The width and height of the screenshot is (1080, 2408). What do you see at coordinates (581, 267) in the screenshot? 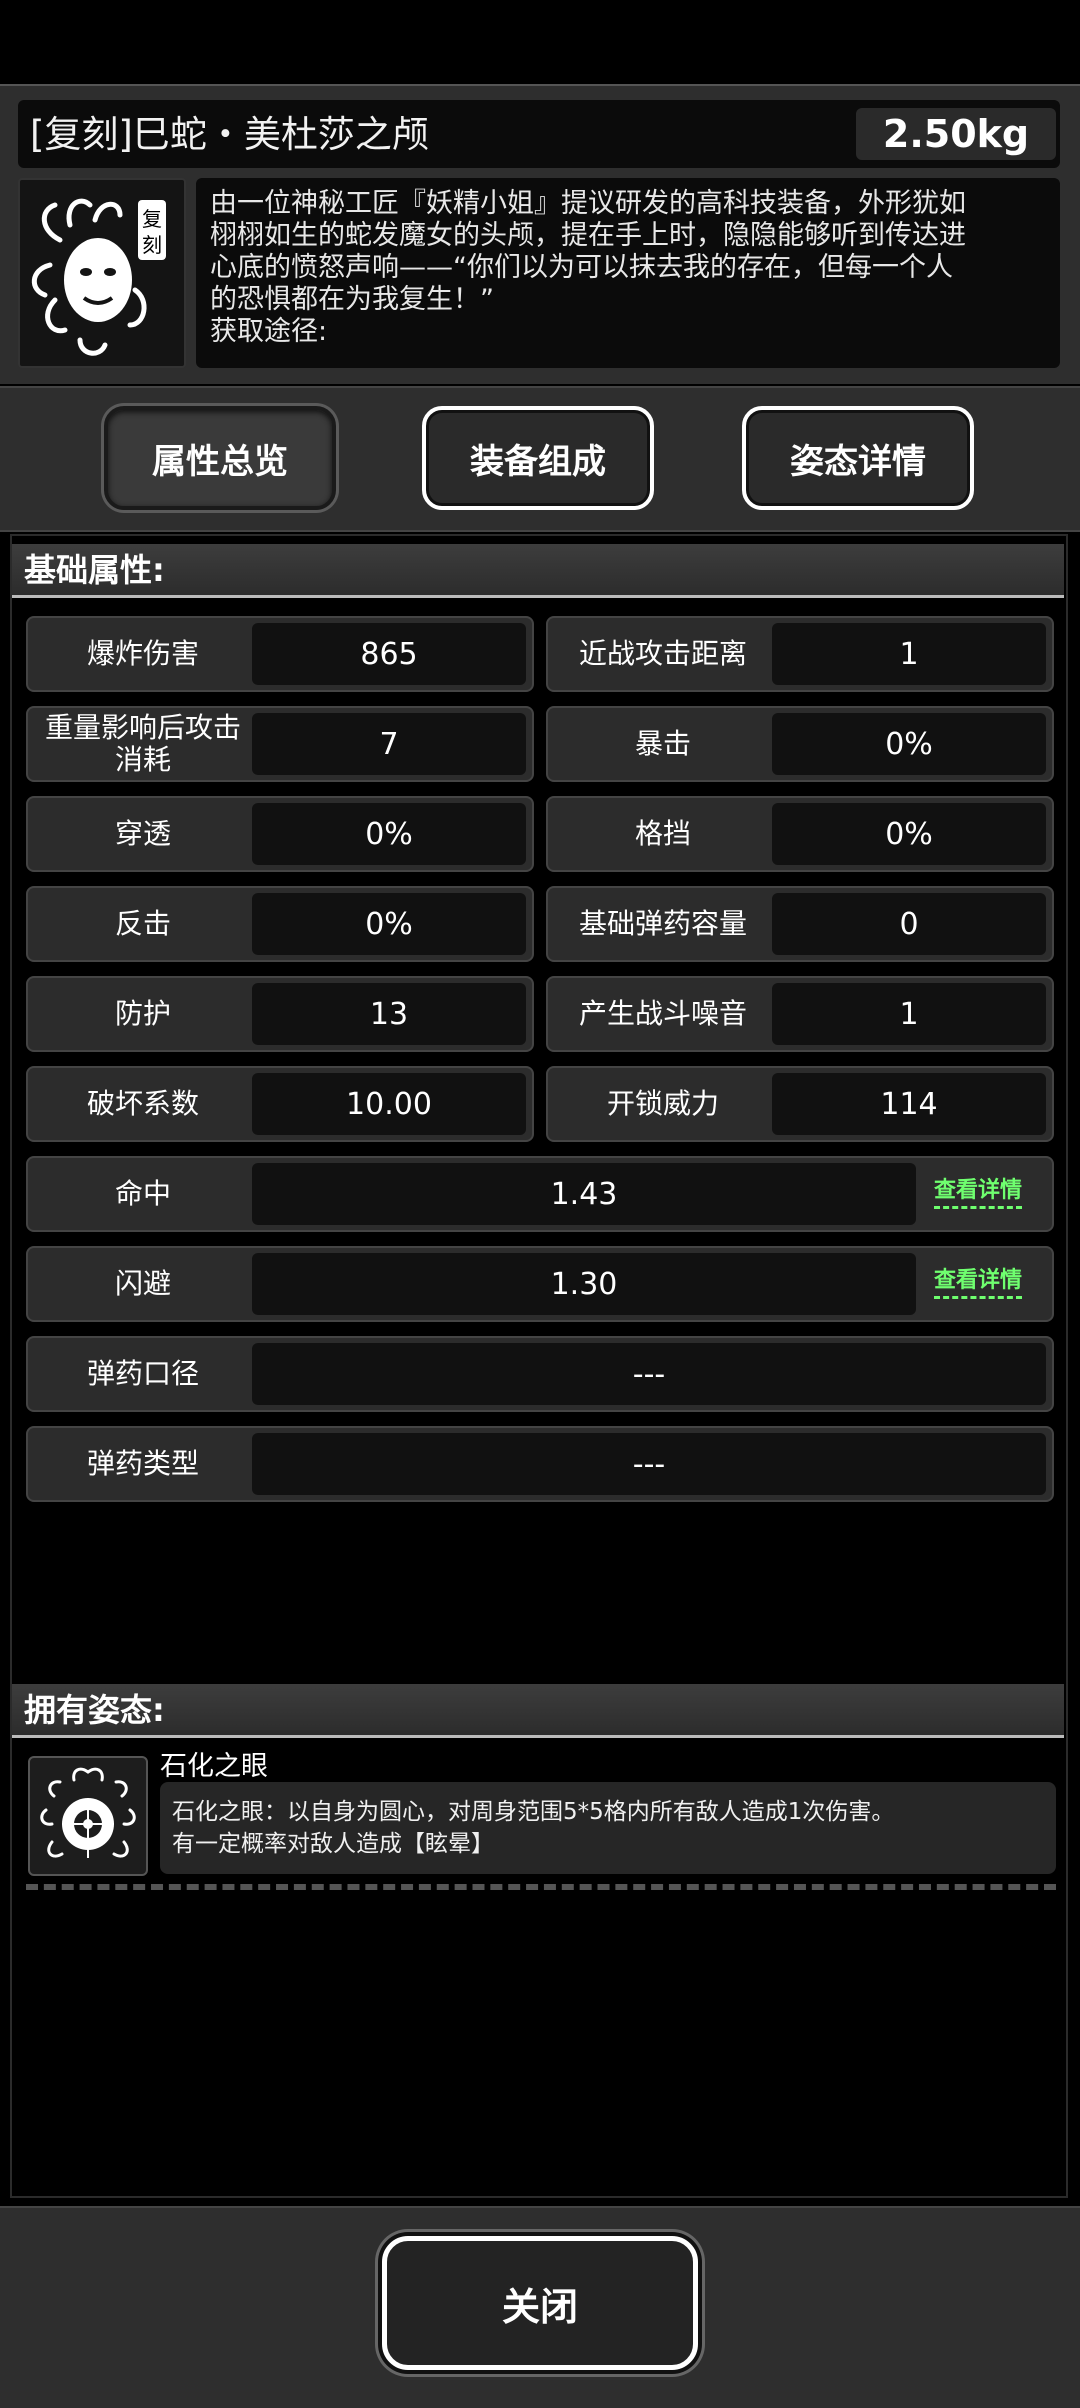
I see `description-line: 心底的愤怒声响——“你们以为可以抹去我的存在，但每一个人` at bounding box center [581, 267].